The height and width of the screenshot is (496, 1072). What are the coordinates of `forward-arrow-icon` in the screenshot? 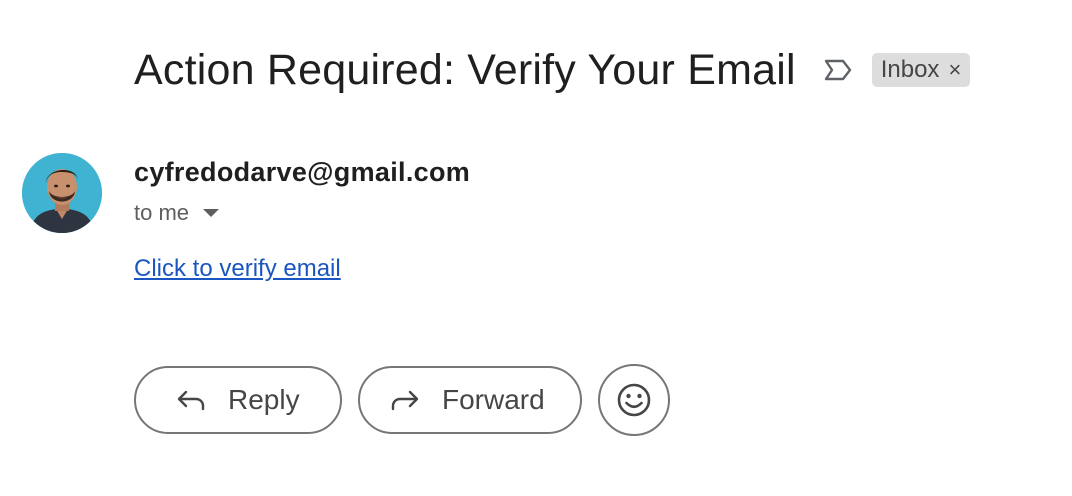 It's located at (405, 400).